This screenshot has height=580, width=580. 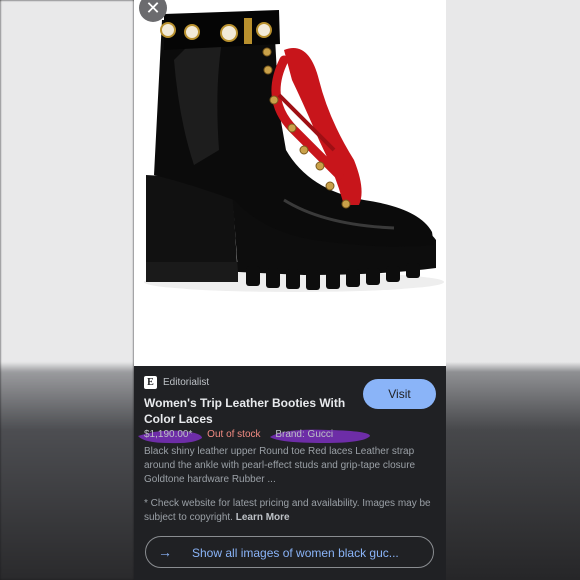 What do you see at coordinates (263, 517) in the screenshot?
I see `learn-more-link: Learn More` at bounding box center [263, 517].